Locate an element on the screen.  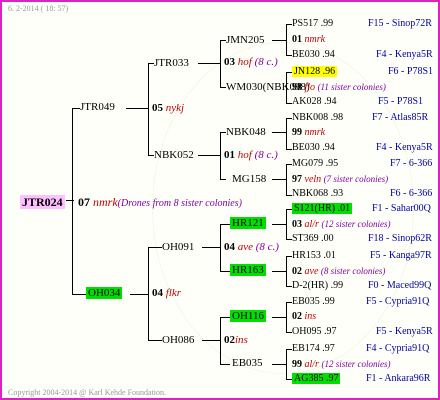
leaf-be030-a-origin: F4 - Kenya5R is located at coordinates (404, 54).